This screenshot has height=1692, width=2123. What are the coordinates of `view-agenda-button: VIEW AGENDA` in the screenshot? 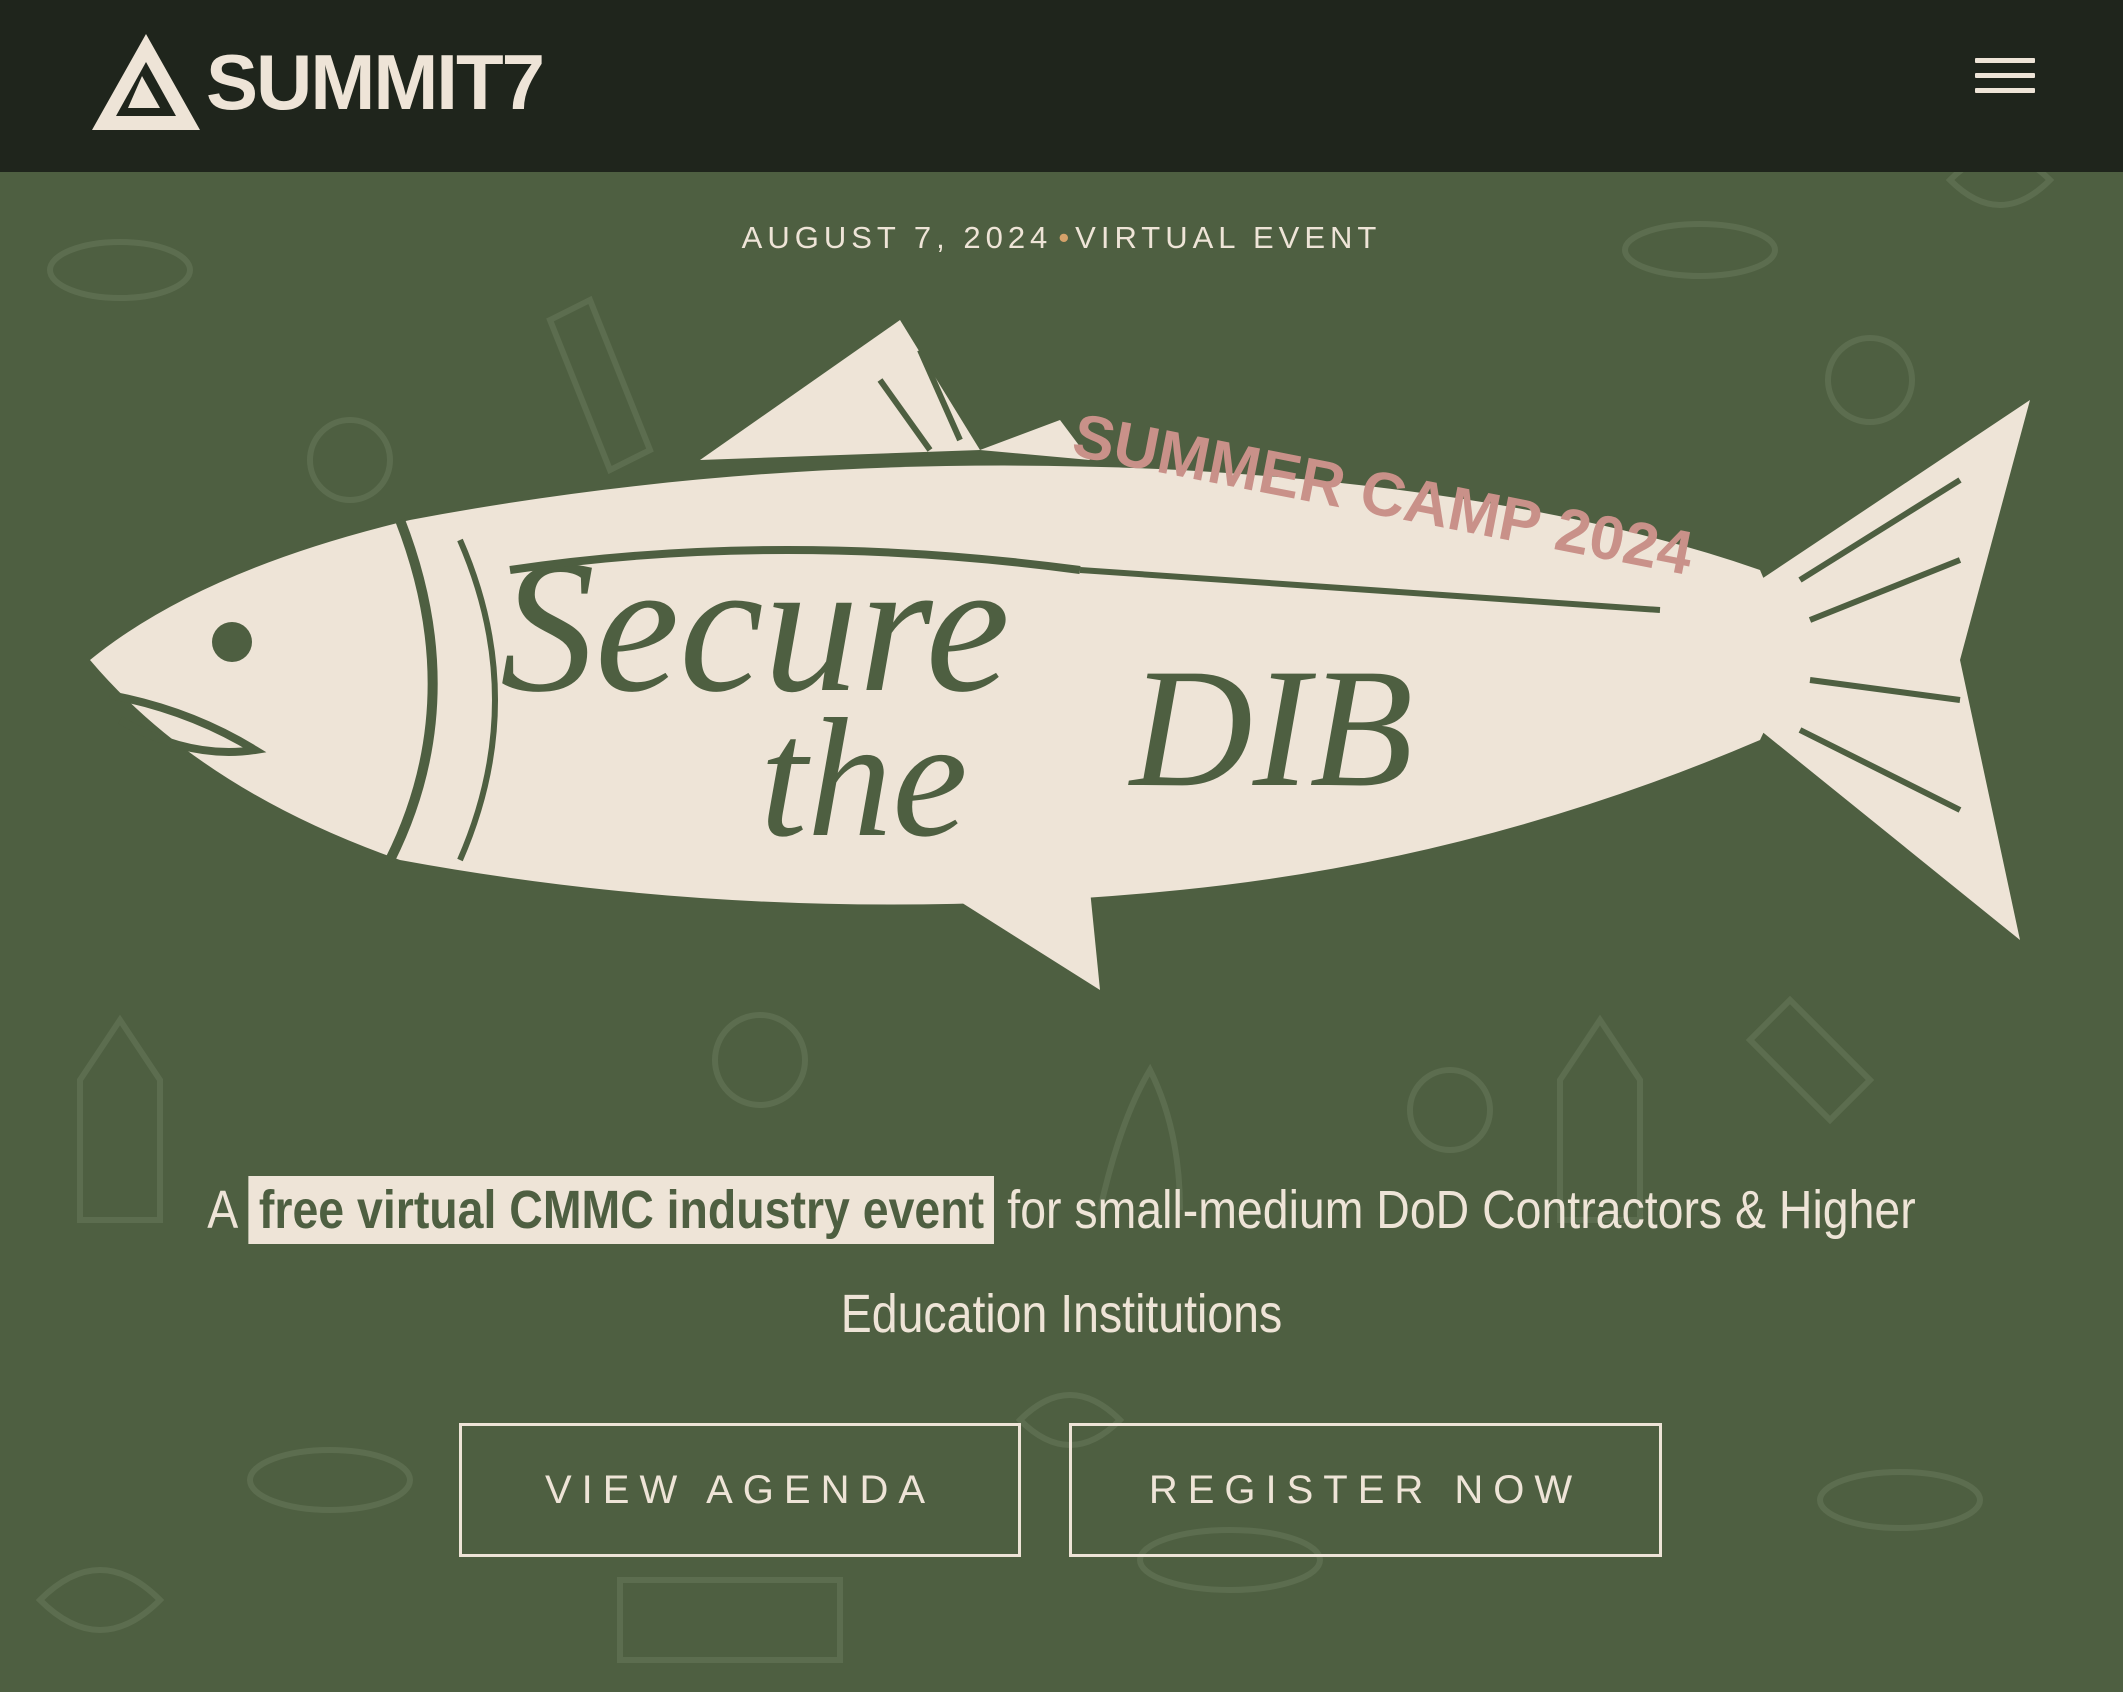 It's located at (740, 1490).